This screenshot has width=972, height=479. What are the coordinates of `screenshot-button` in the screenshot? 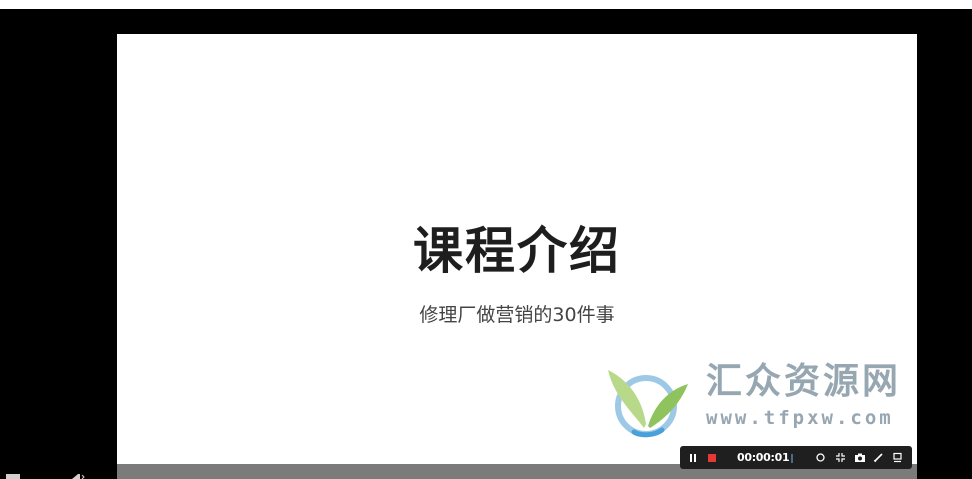 It's located at (859, 457).